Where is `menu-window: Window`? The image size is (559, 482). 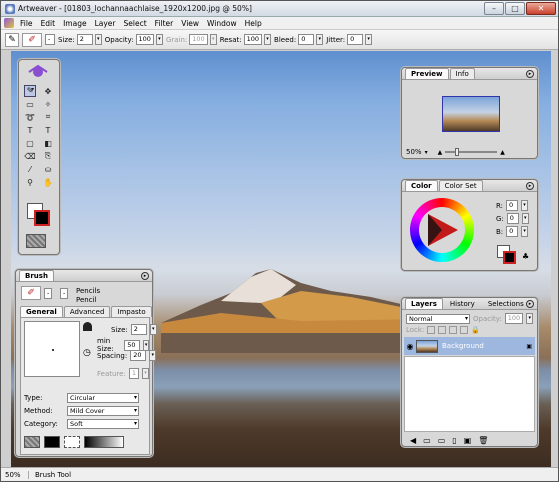 menu-window: Window is located at coordinates (222, 23).